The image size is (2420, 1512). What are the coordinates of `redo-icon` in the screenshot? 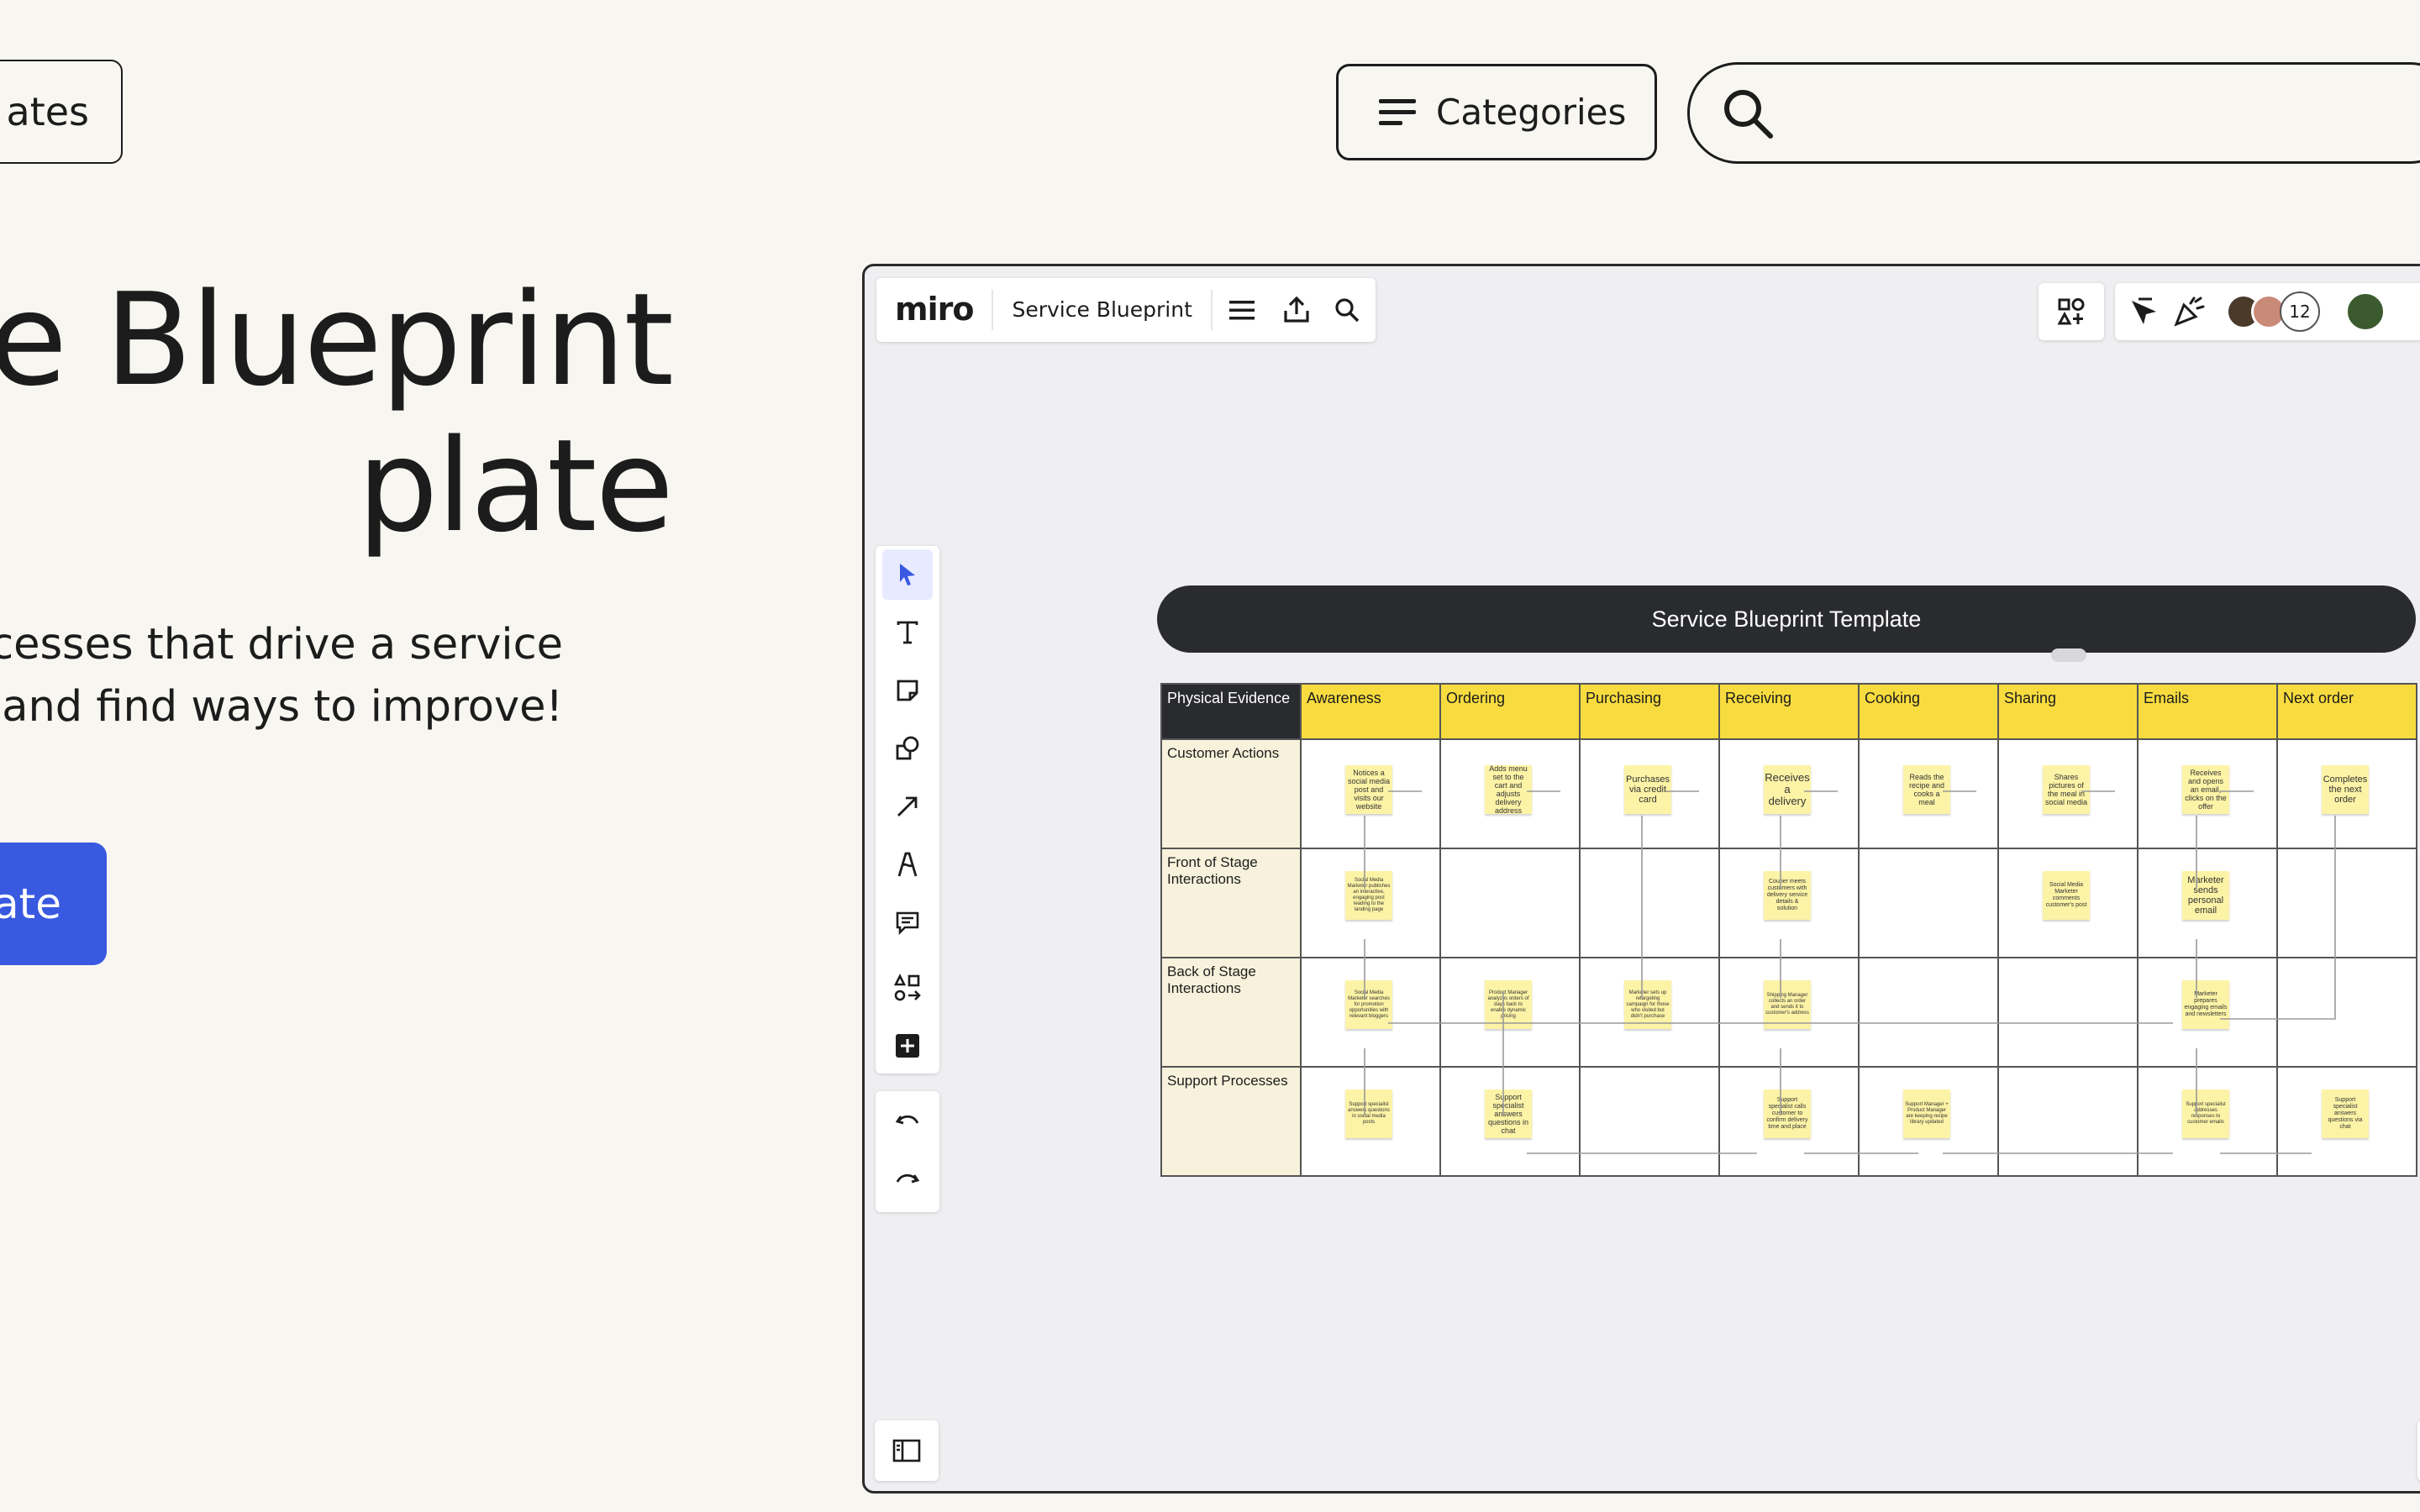 It's located at (908, 1178).